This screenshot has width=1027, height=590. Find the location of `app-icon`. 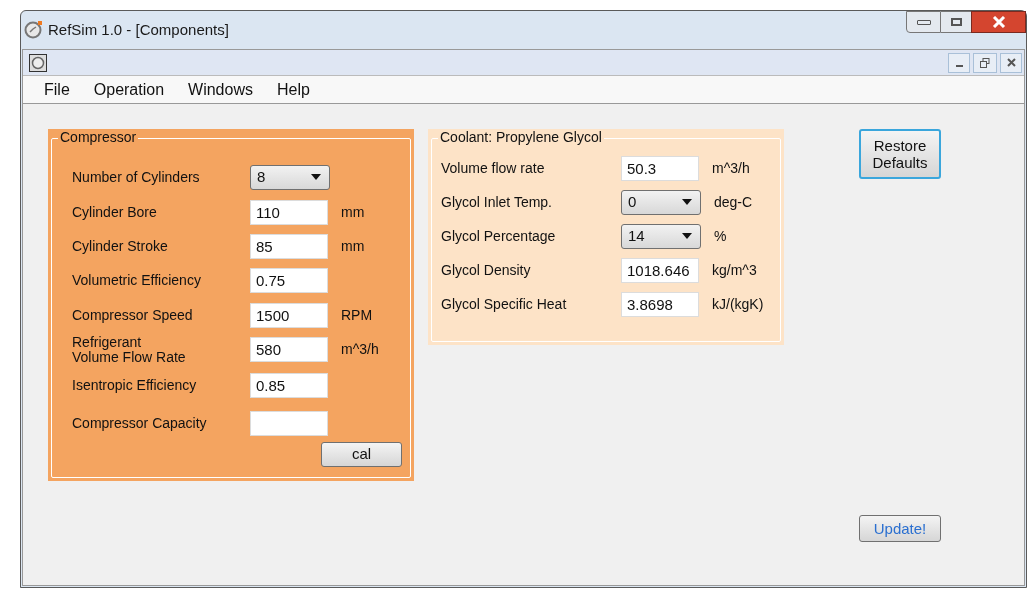

app-icon is located at coordinates (33, 30).